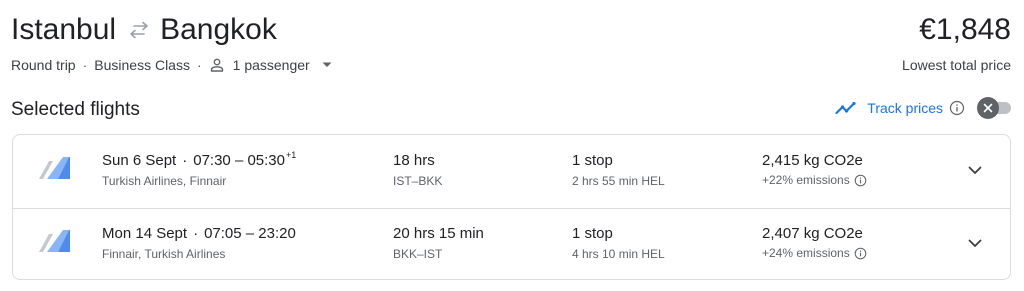  What do you see at coordinates (418, 181) in the screenshot?
I see `airport-codes: IST–BKK` at bounding box center [418, 181].